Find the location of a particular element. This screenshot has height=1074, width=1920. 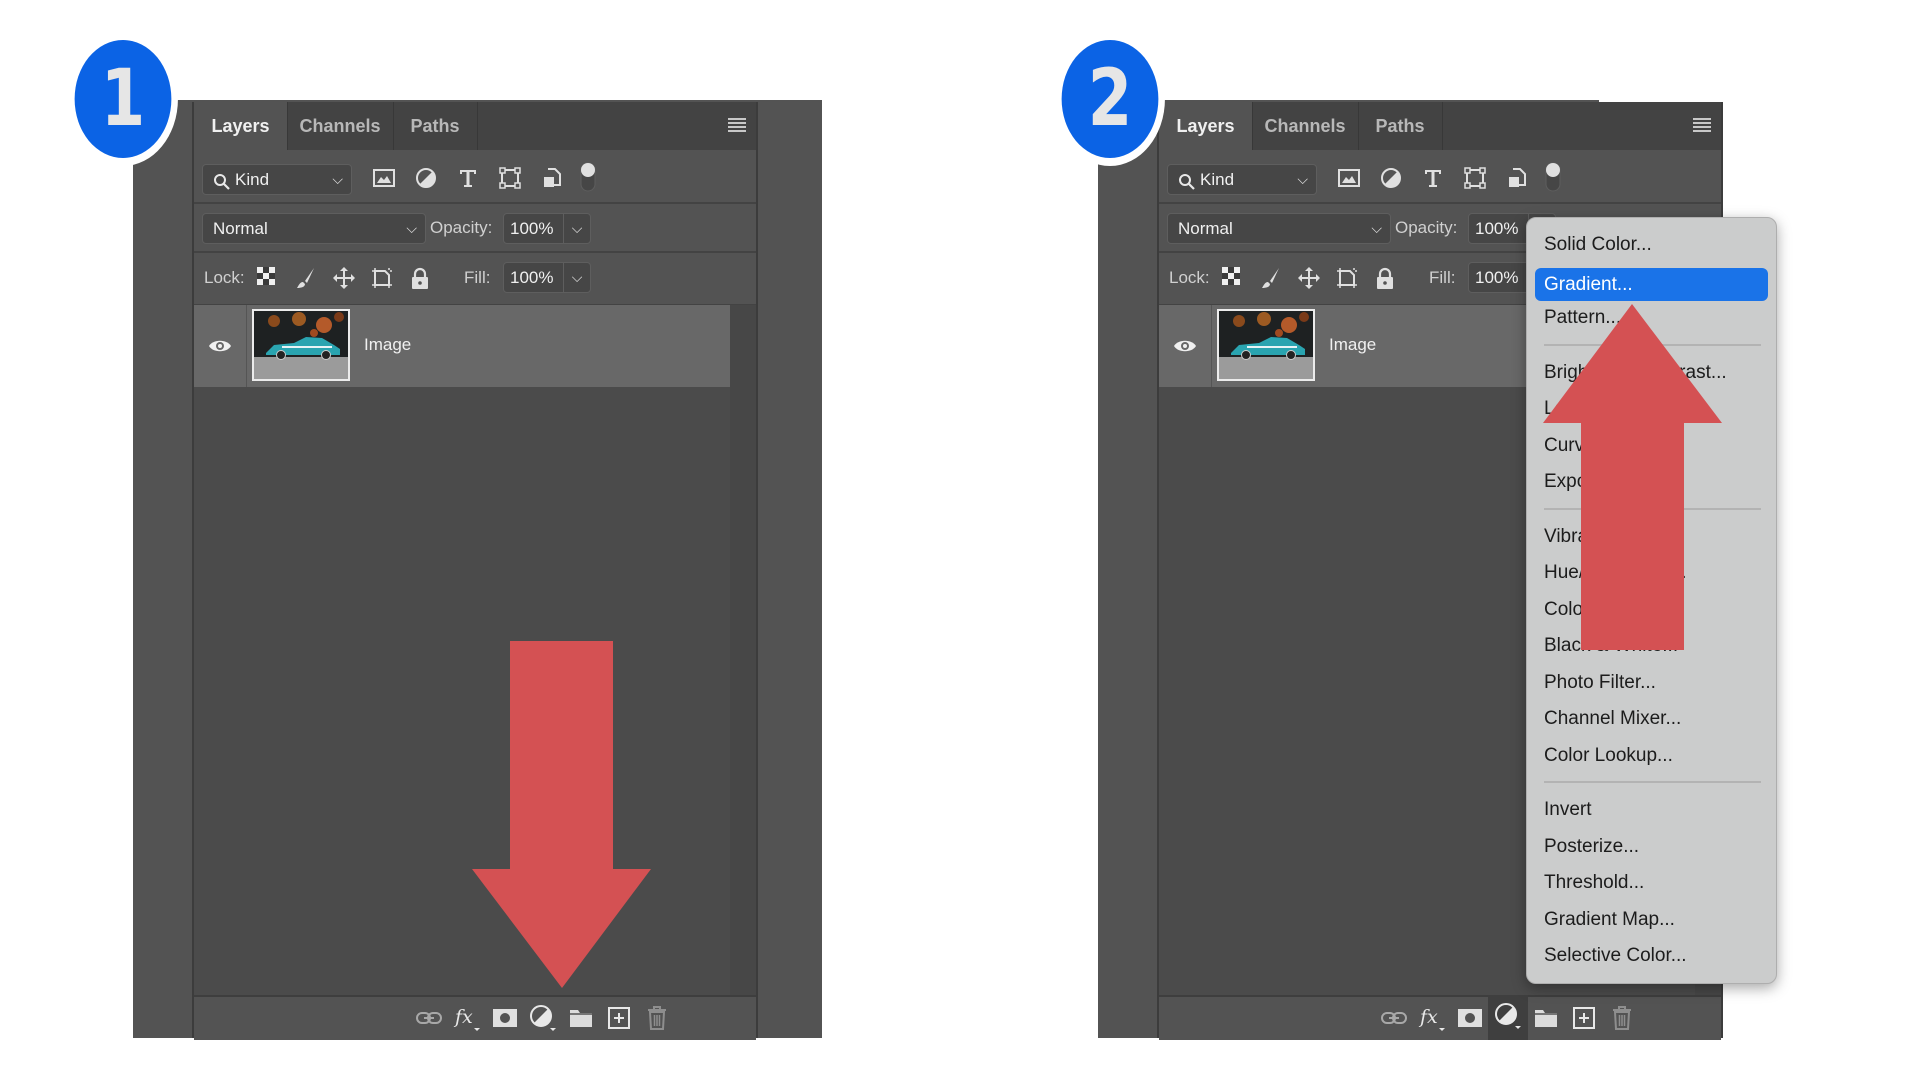

eye-icon is located at coordinates (220, 348).